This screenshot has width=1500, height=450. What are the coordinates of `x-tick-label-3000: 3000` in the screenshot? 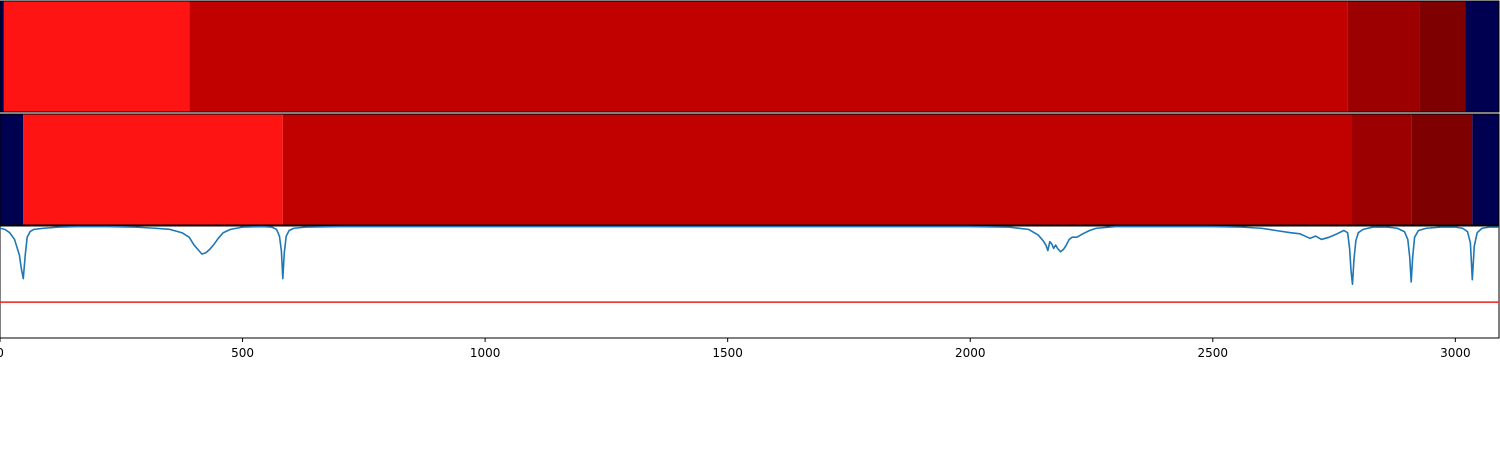 It's located at (1455, 353).